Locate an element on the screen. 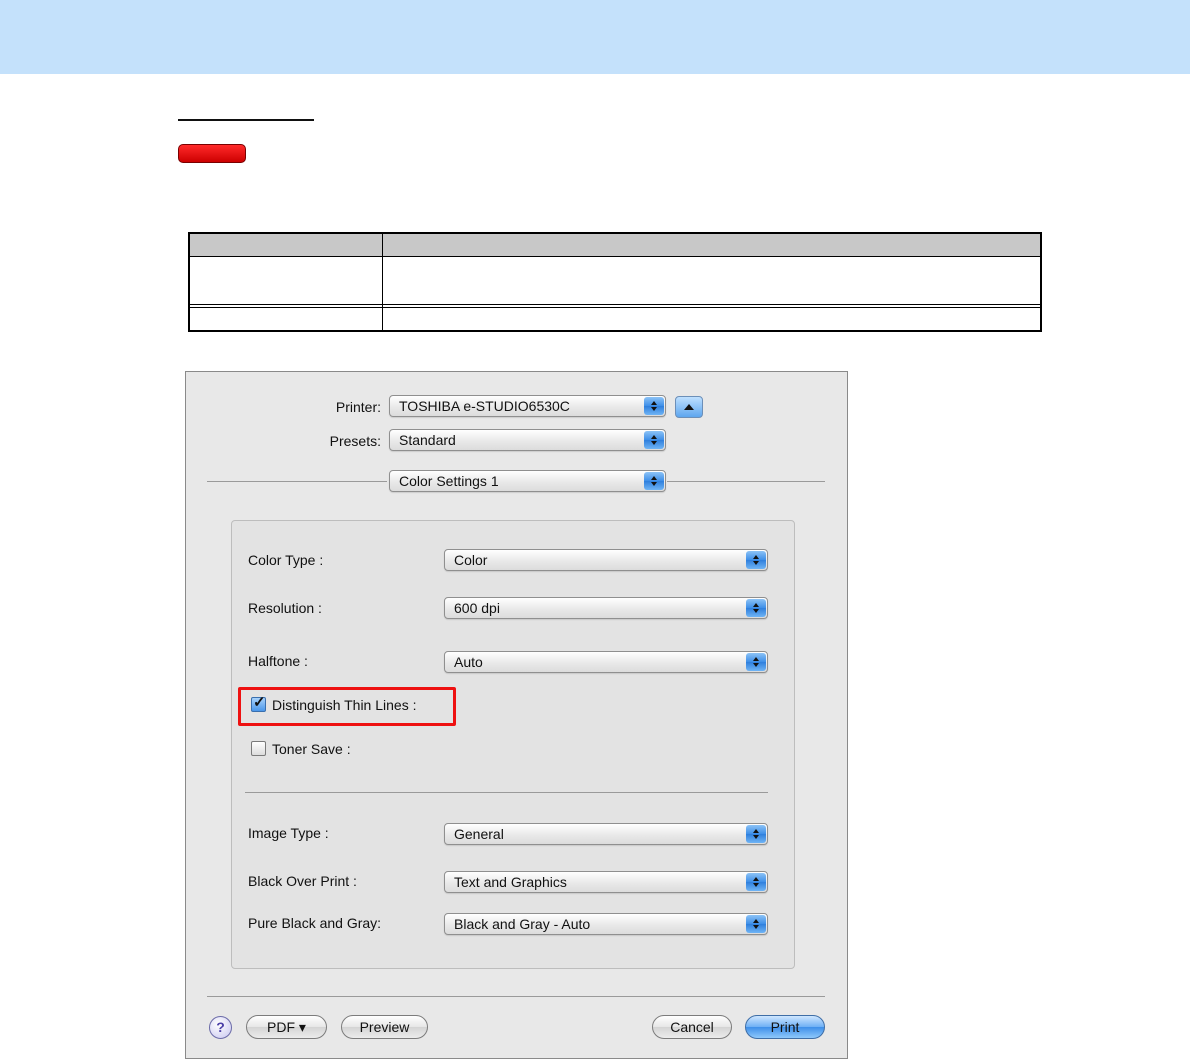  resolution-label: Resolution : is located at coordinates (285, 608).